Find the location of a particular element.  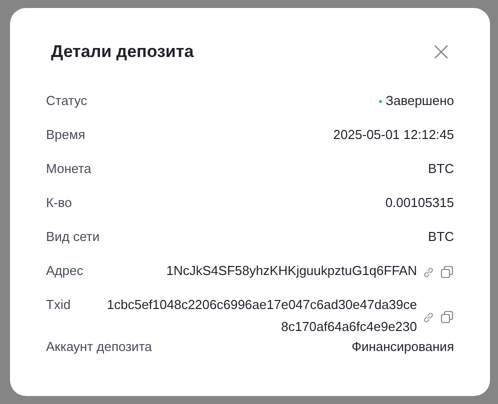

field-value: Финансирования is located at coordinates (403, 347).